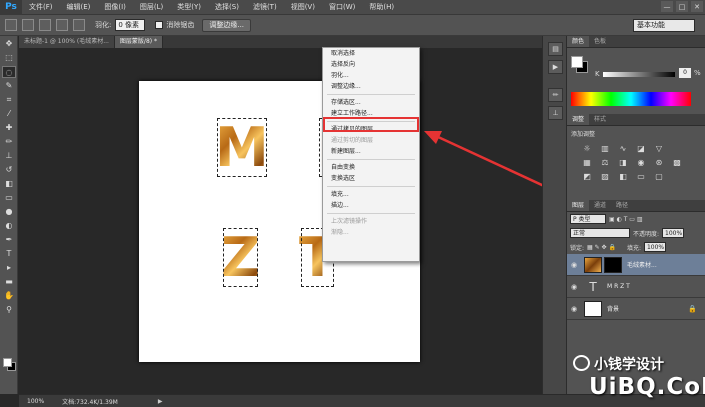 This screenshot has width=705, height=407. Describe the element at coordinates (626, 219) in the screenshot. I see `filter-icons: ▣ ◐ T ▭ ▥` at that location.